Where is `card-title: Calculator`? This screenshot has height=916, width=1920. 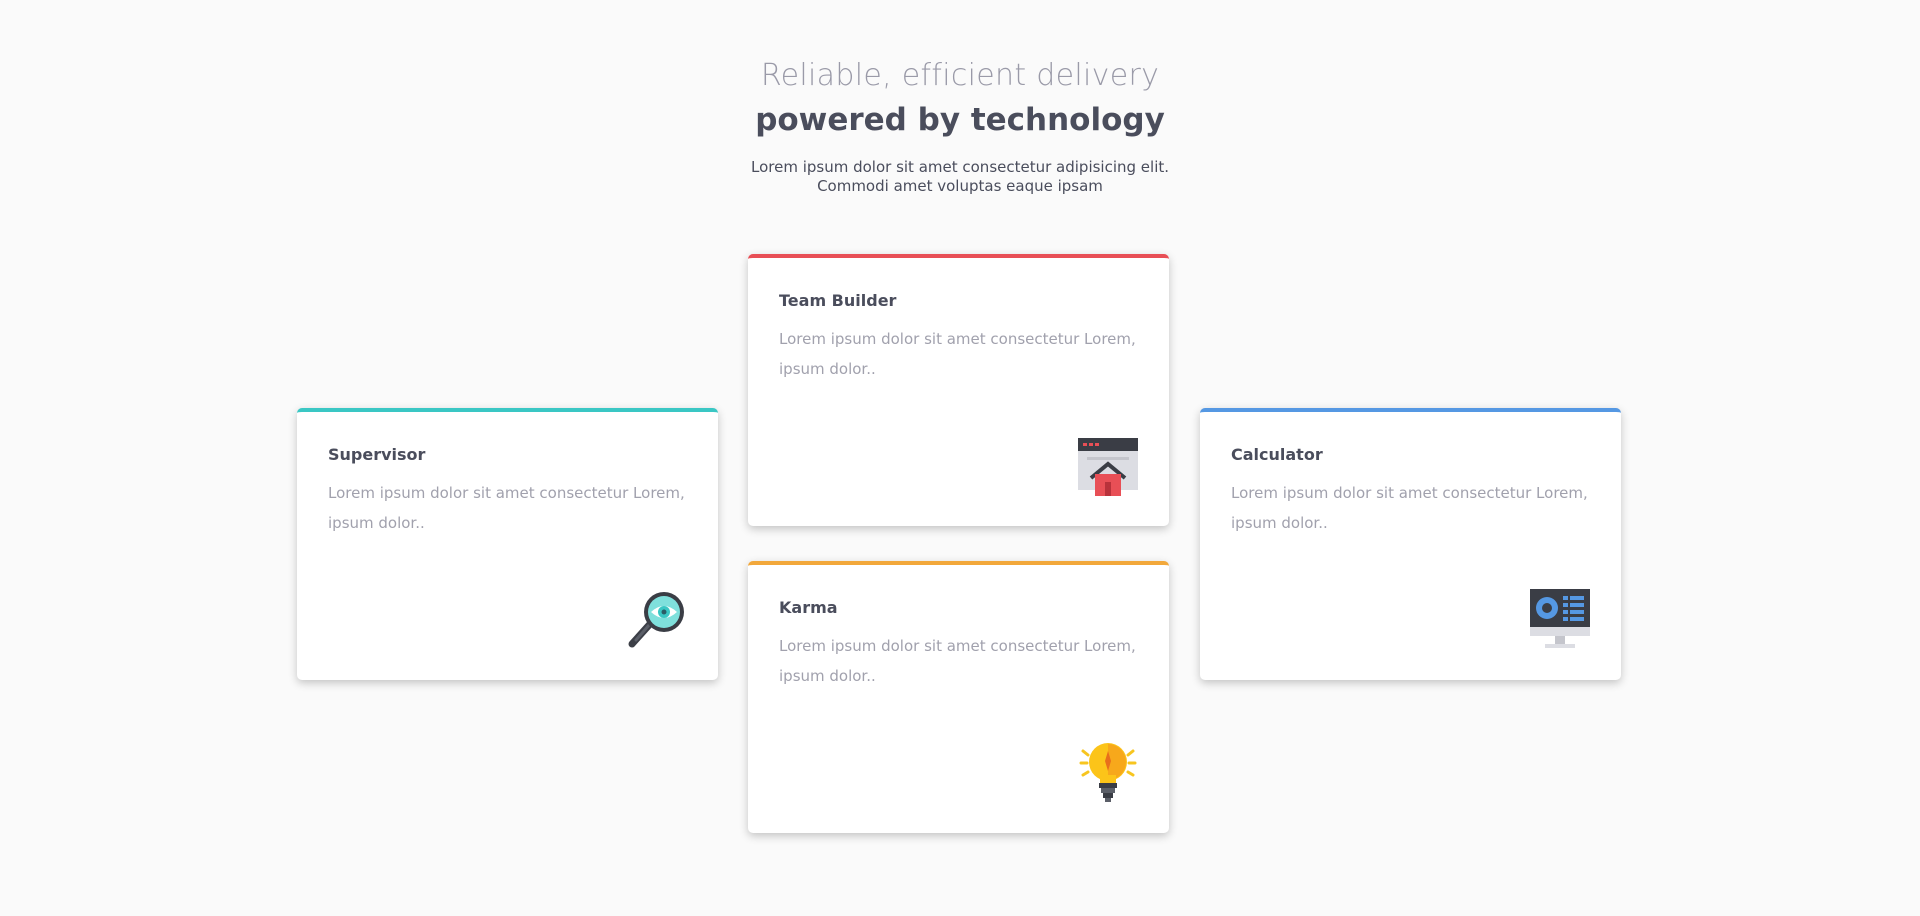
card-title: Calculator is located at coordinates (1277, 454).